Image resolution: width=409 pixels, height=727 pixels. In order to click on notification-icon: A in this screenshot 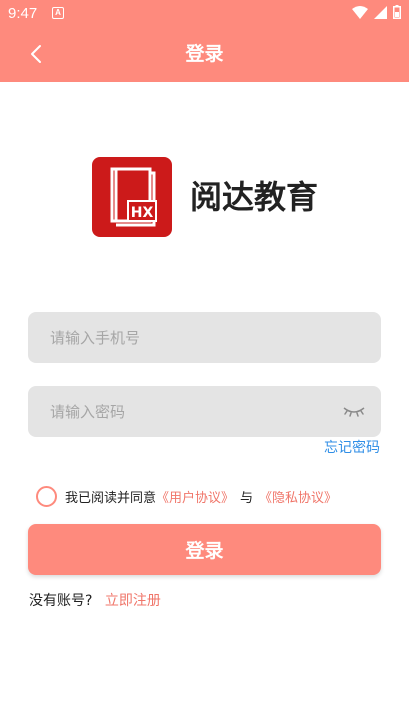, I will do `click(58, 13)`.